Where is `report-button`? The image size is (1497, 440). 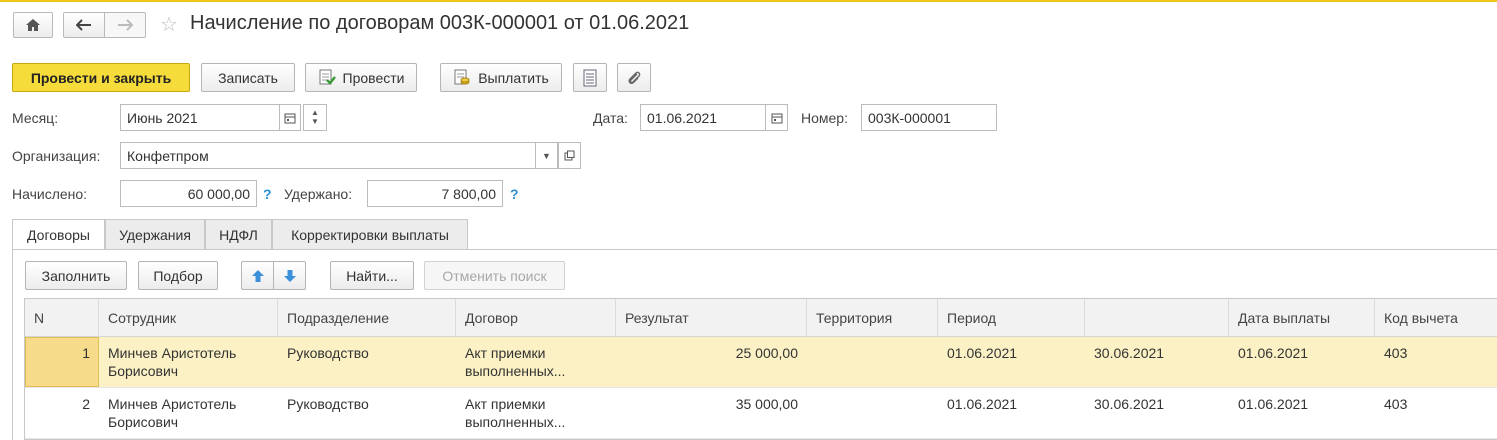
report-button is located at coordinates (590, 77).